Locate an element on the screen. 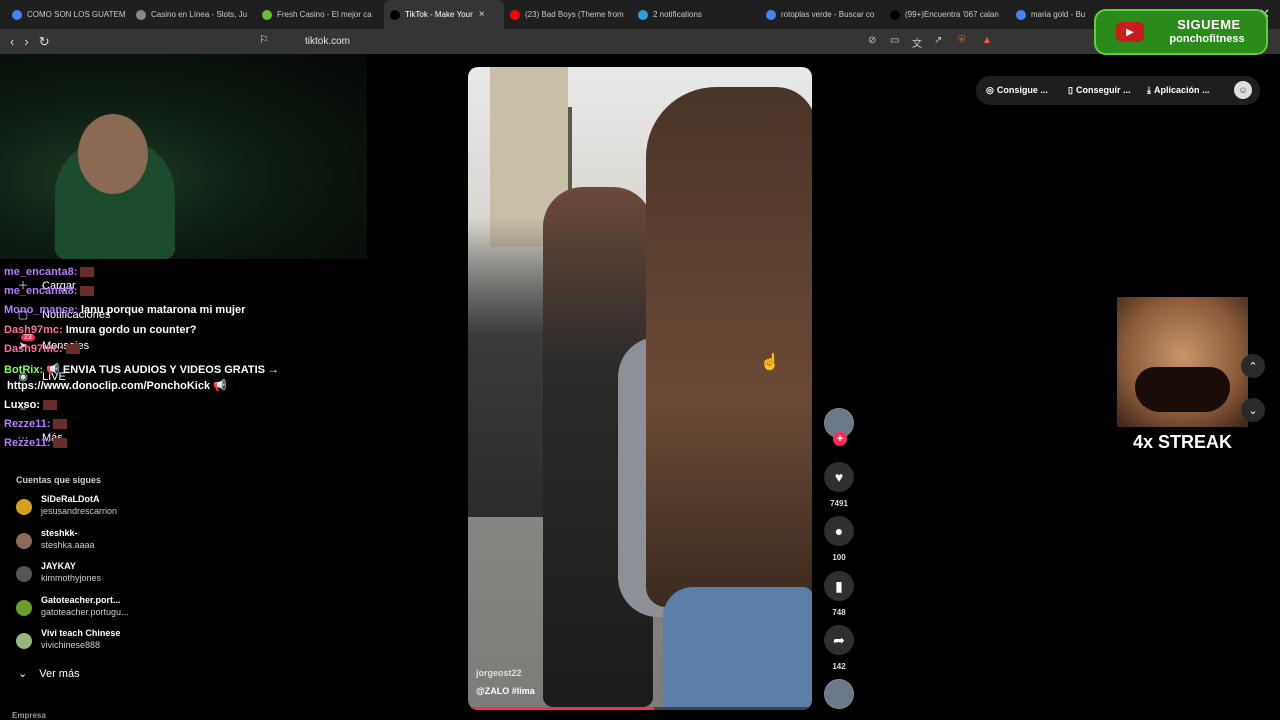  browser-tab: Casino en Línea - Slots, Ju is located at coordinates (193, 14).